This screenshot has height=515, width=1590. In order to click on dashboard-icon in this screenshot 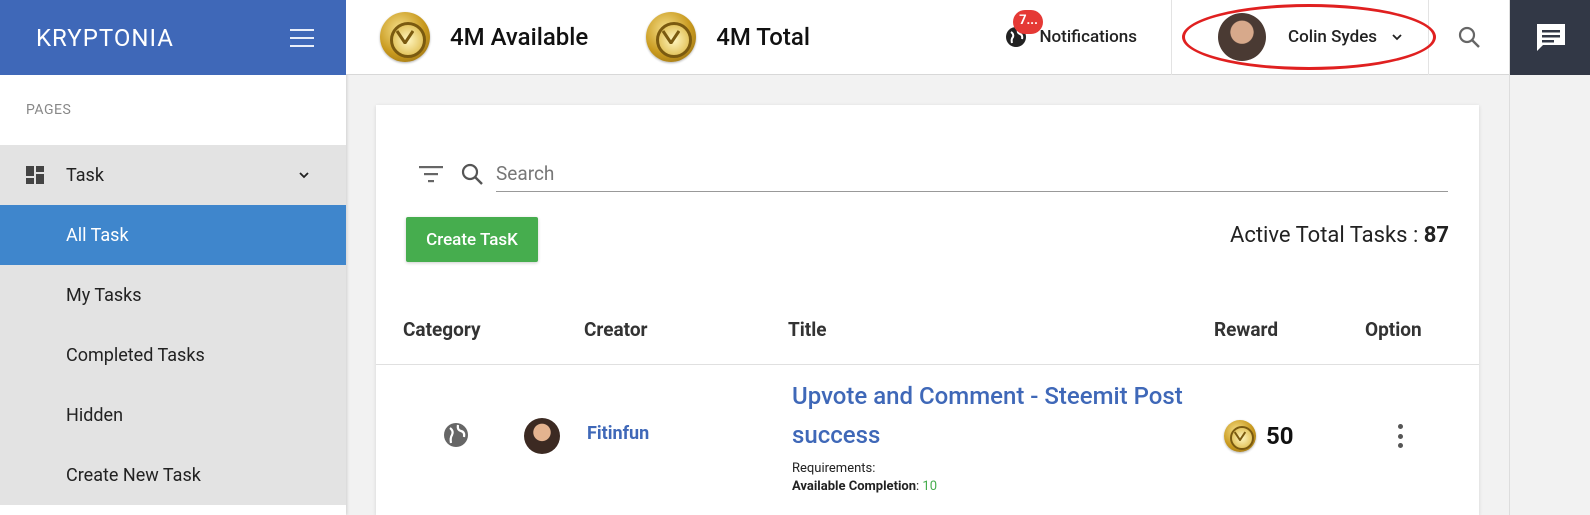, I will do `click(35, 175)`.